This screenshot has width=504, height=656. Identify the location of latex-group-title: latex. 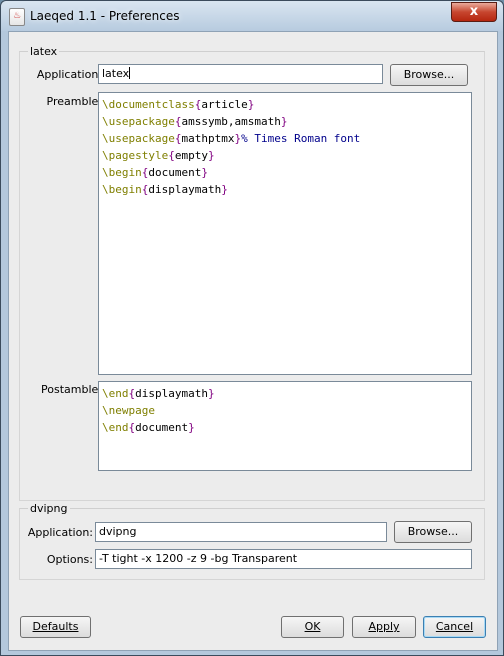
(44, 51).